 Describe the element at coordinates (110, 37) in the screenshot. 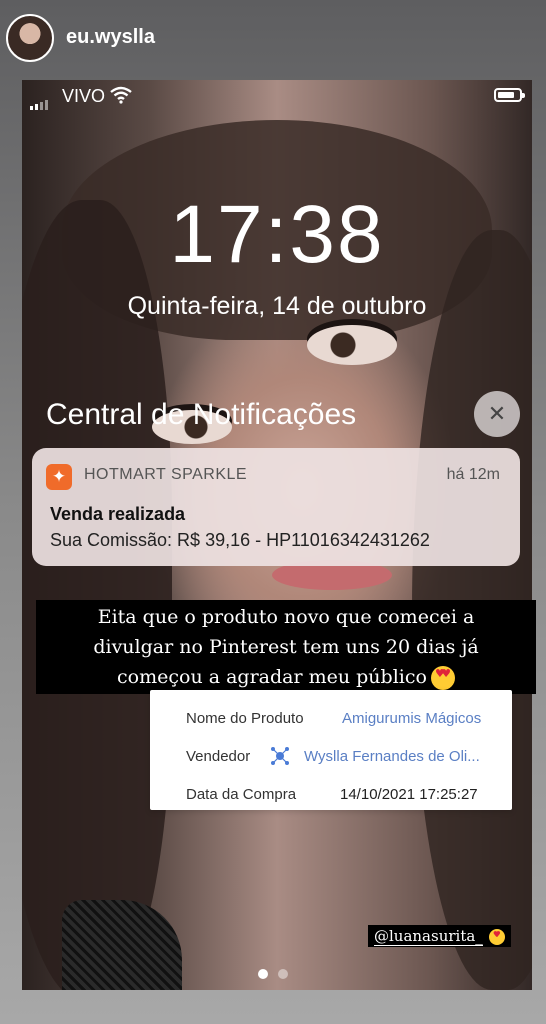

I see `story-username: eu.wyslla` at that location.